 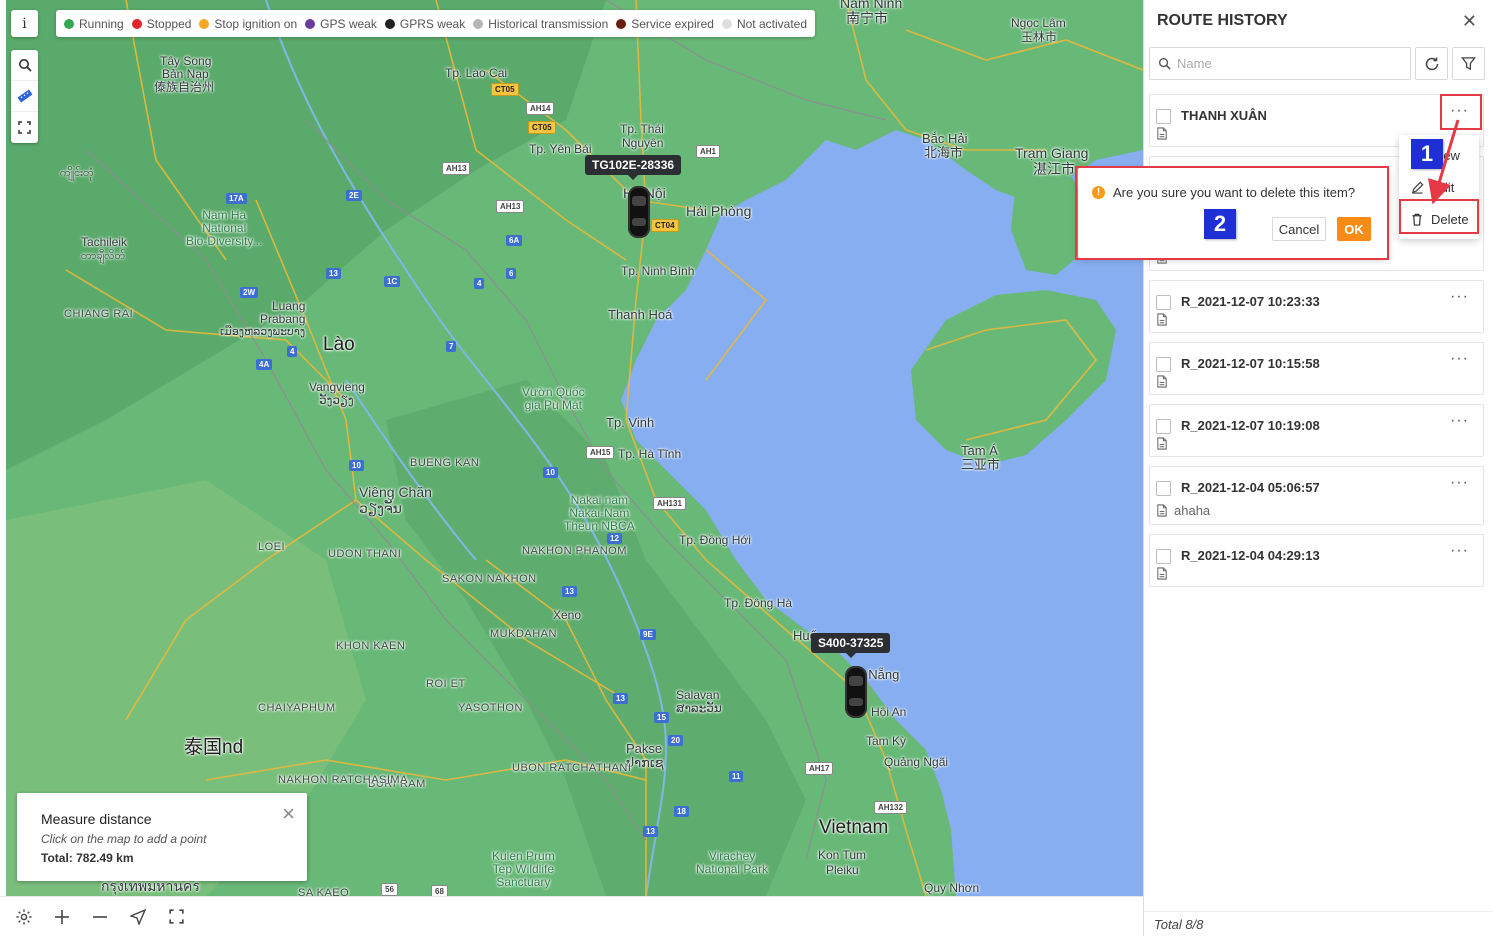 What do you see at coordinates (288, 814) in the screenshot?
I see `close-icon: ×` at bounding box center [288, 814].